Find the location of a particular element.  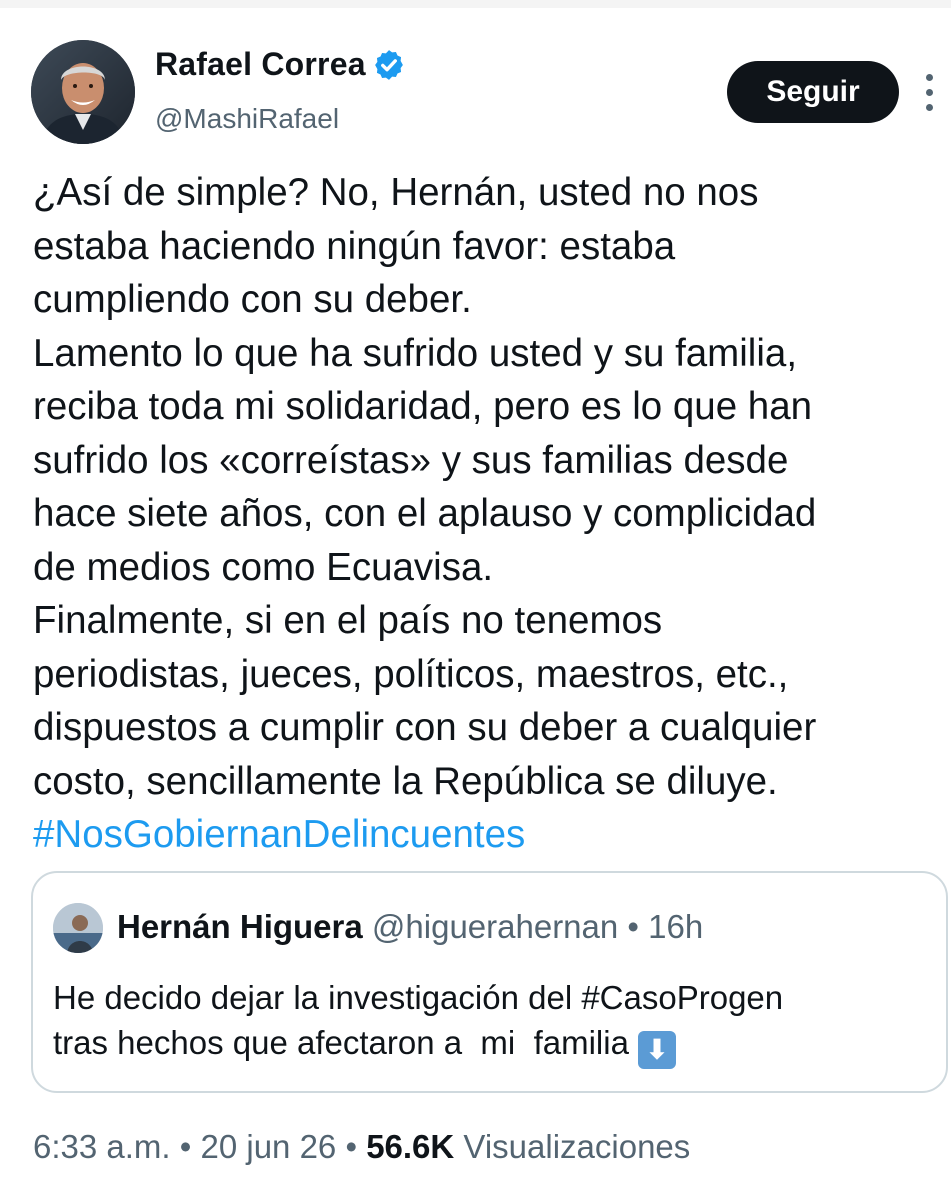

hashtag-link: #NosGobiernanDelincuentes is located at coordinates (489, 835).